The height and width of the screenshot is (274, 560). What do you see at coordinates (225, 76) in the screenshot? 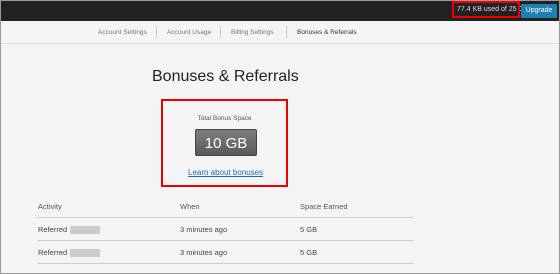
I see `page-title: Bonuses & Referrals` at bounding box center [225, 76].